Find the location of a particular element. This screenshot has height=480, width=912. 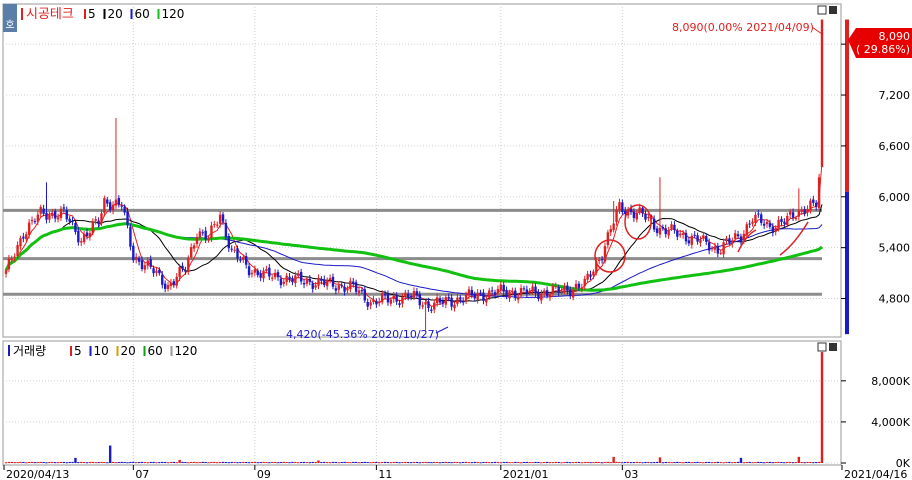

volume-legend-label: 20 is located at coordinates (128, 351).